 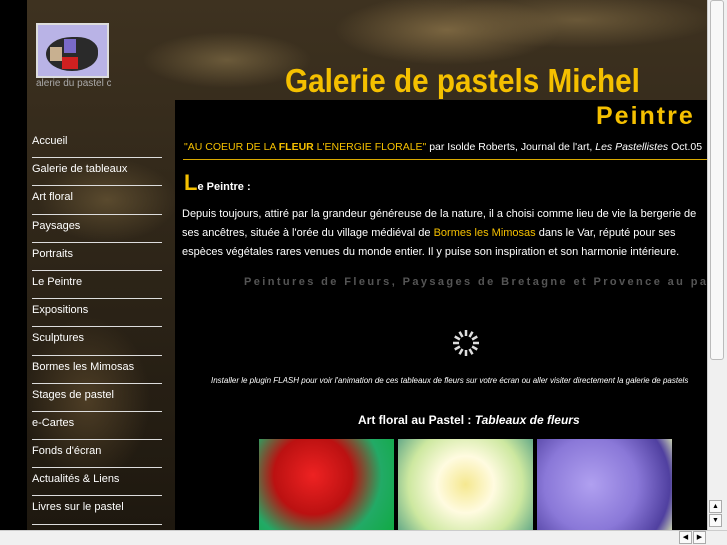 I want to click on sidebar-item: Accueil, so click(x=97, y=144).